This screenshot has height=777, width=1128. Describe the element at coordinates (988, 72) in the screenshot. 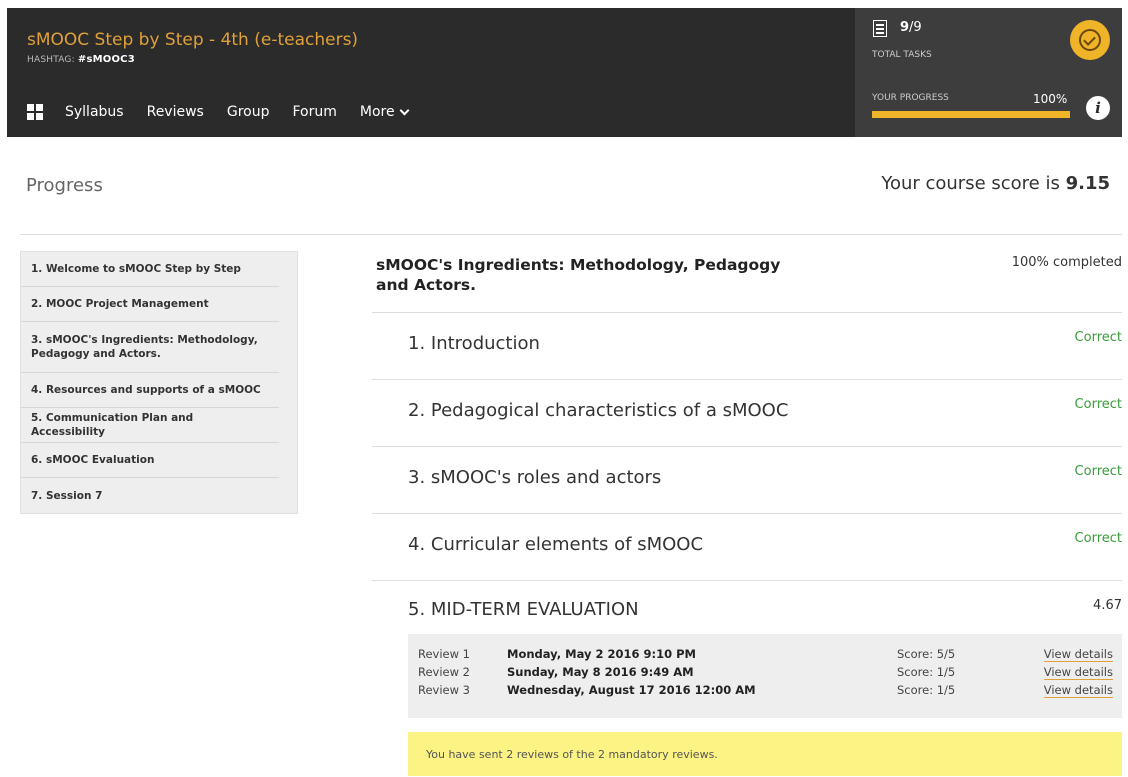

I see `progress-panel: 9/9 TOTAL TASKS YOUR PROGRESS 100% i` at that location.